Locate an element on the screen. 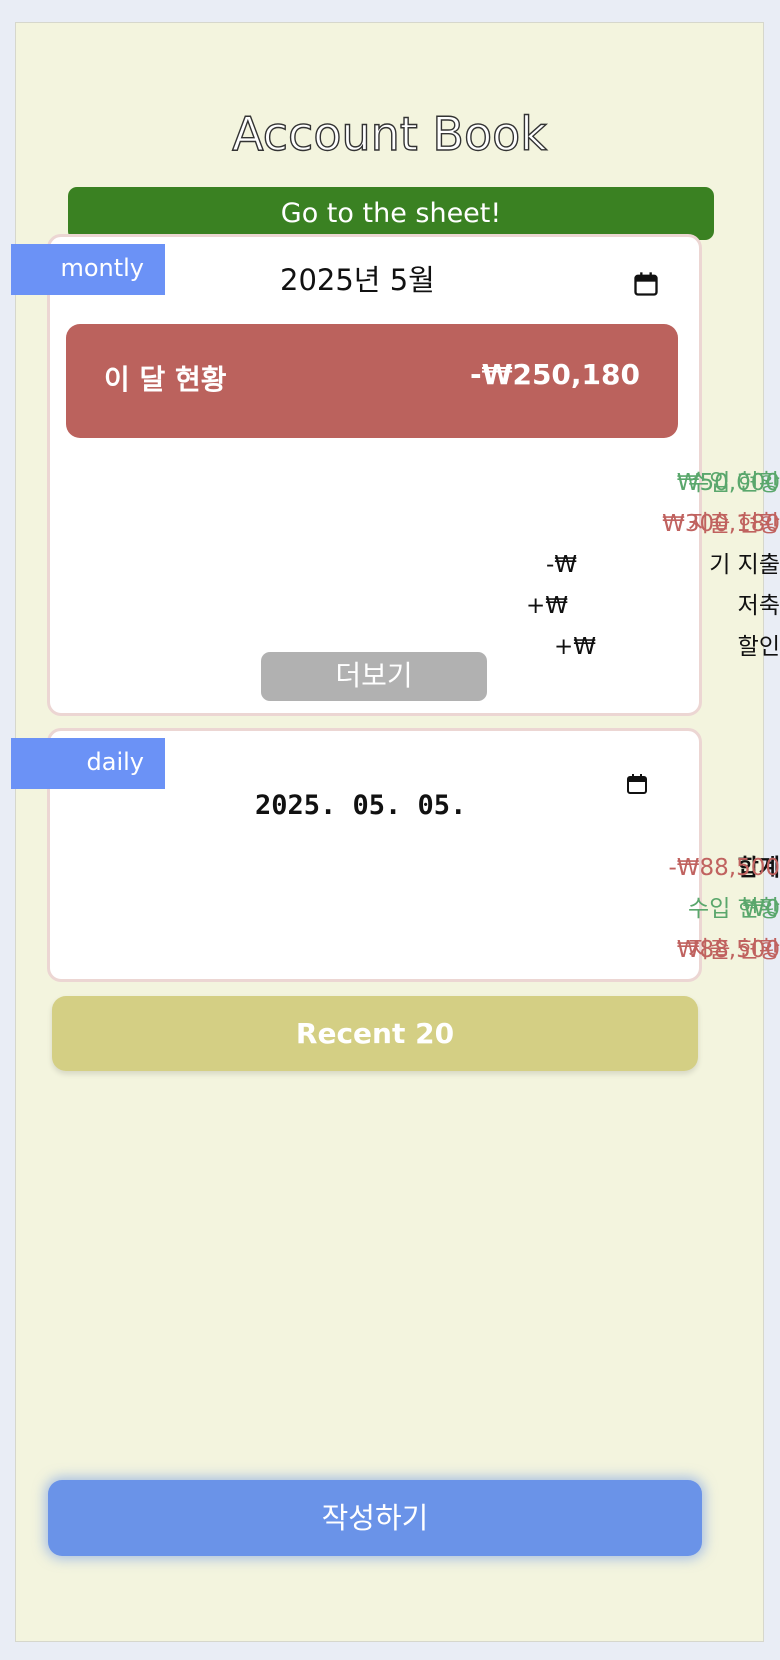 This screenshot has width=780, height=1660. go-to-sheet-button: Go to the sheet! is located at coordinates (391, 213).